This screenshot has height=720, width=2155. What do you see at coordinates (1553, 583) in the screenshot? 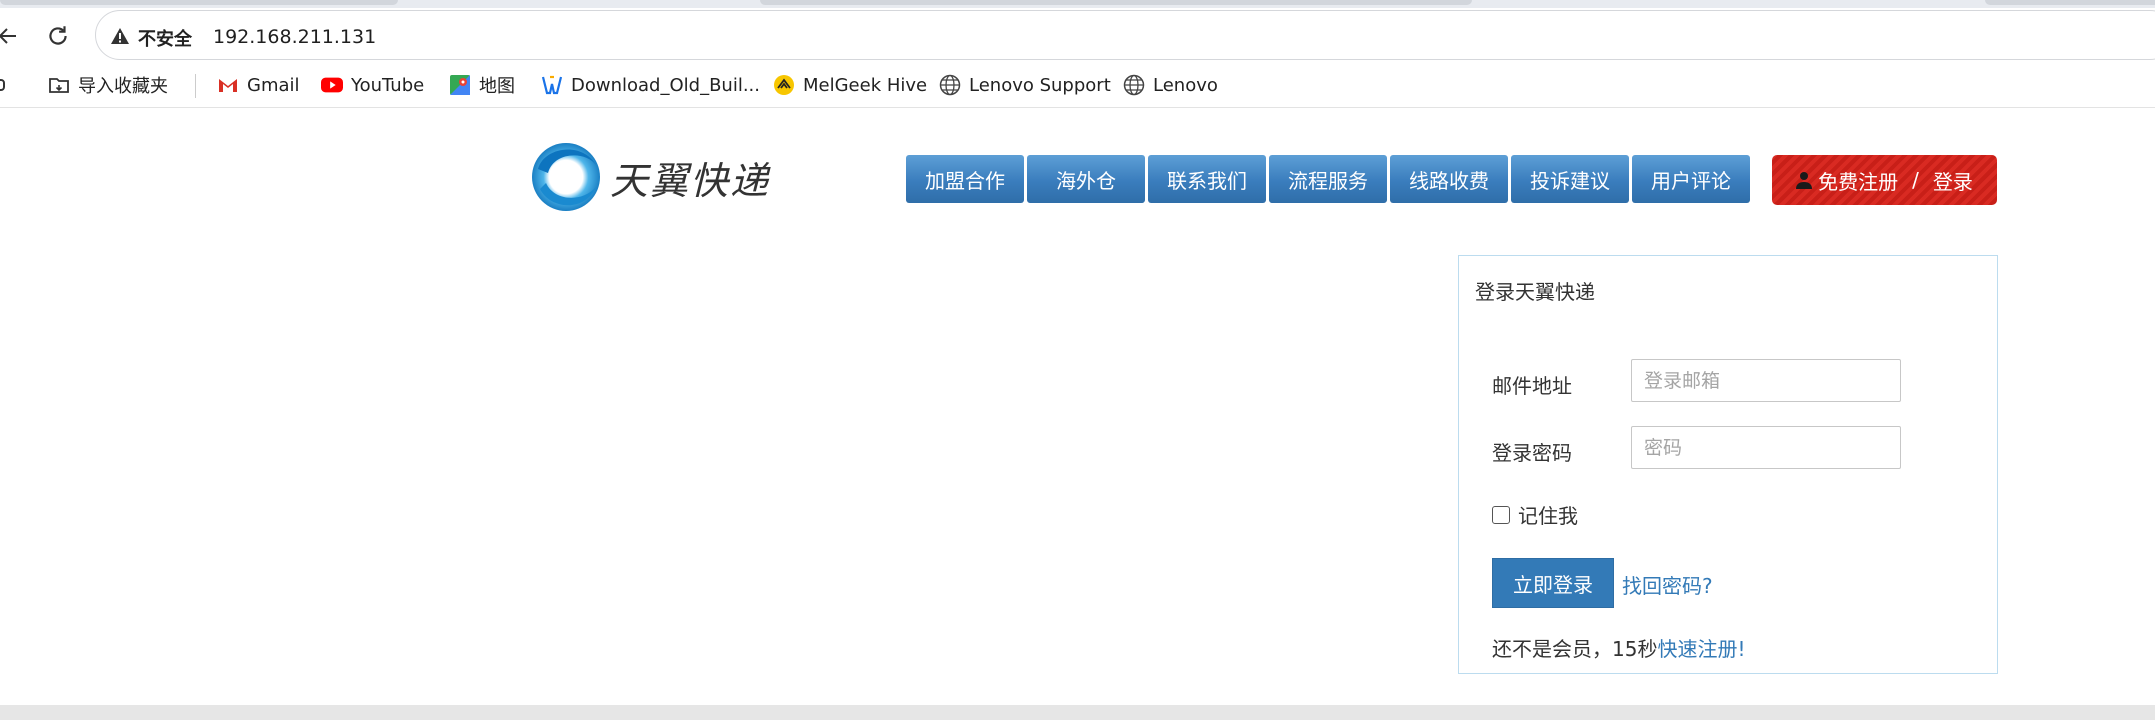
I see `login-submit-button: 立即登录` at bounding box center [1553, 583].